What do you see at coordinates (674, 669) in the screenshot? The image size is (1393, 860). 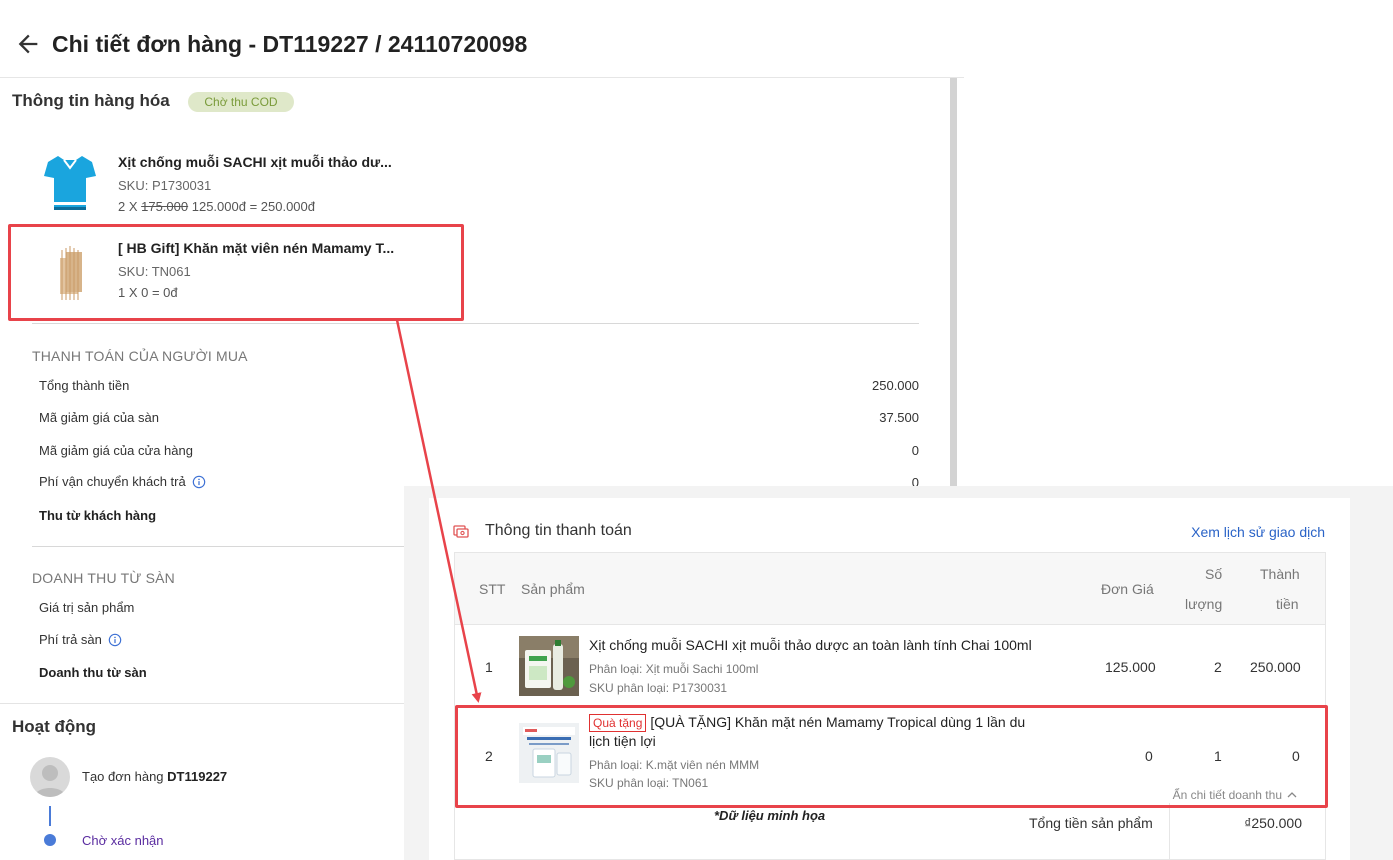 I see `row-variant: Phân loại: Xịt muỗi Sachi 100ml` at bounding box center [674, 669].